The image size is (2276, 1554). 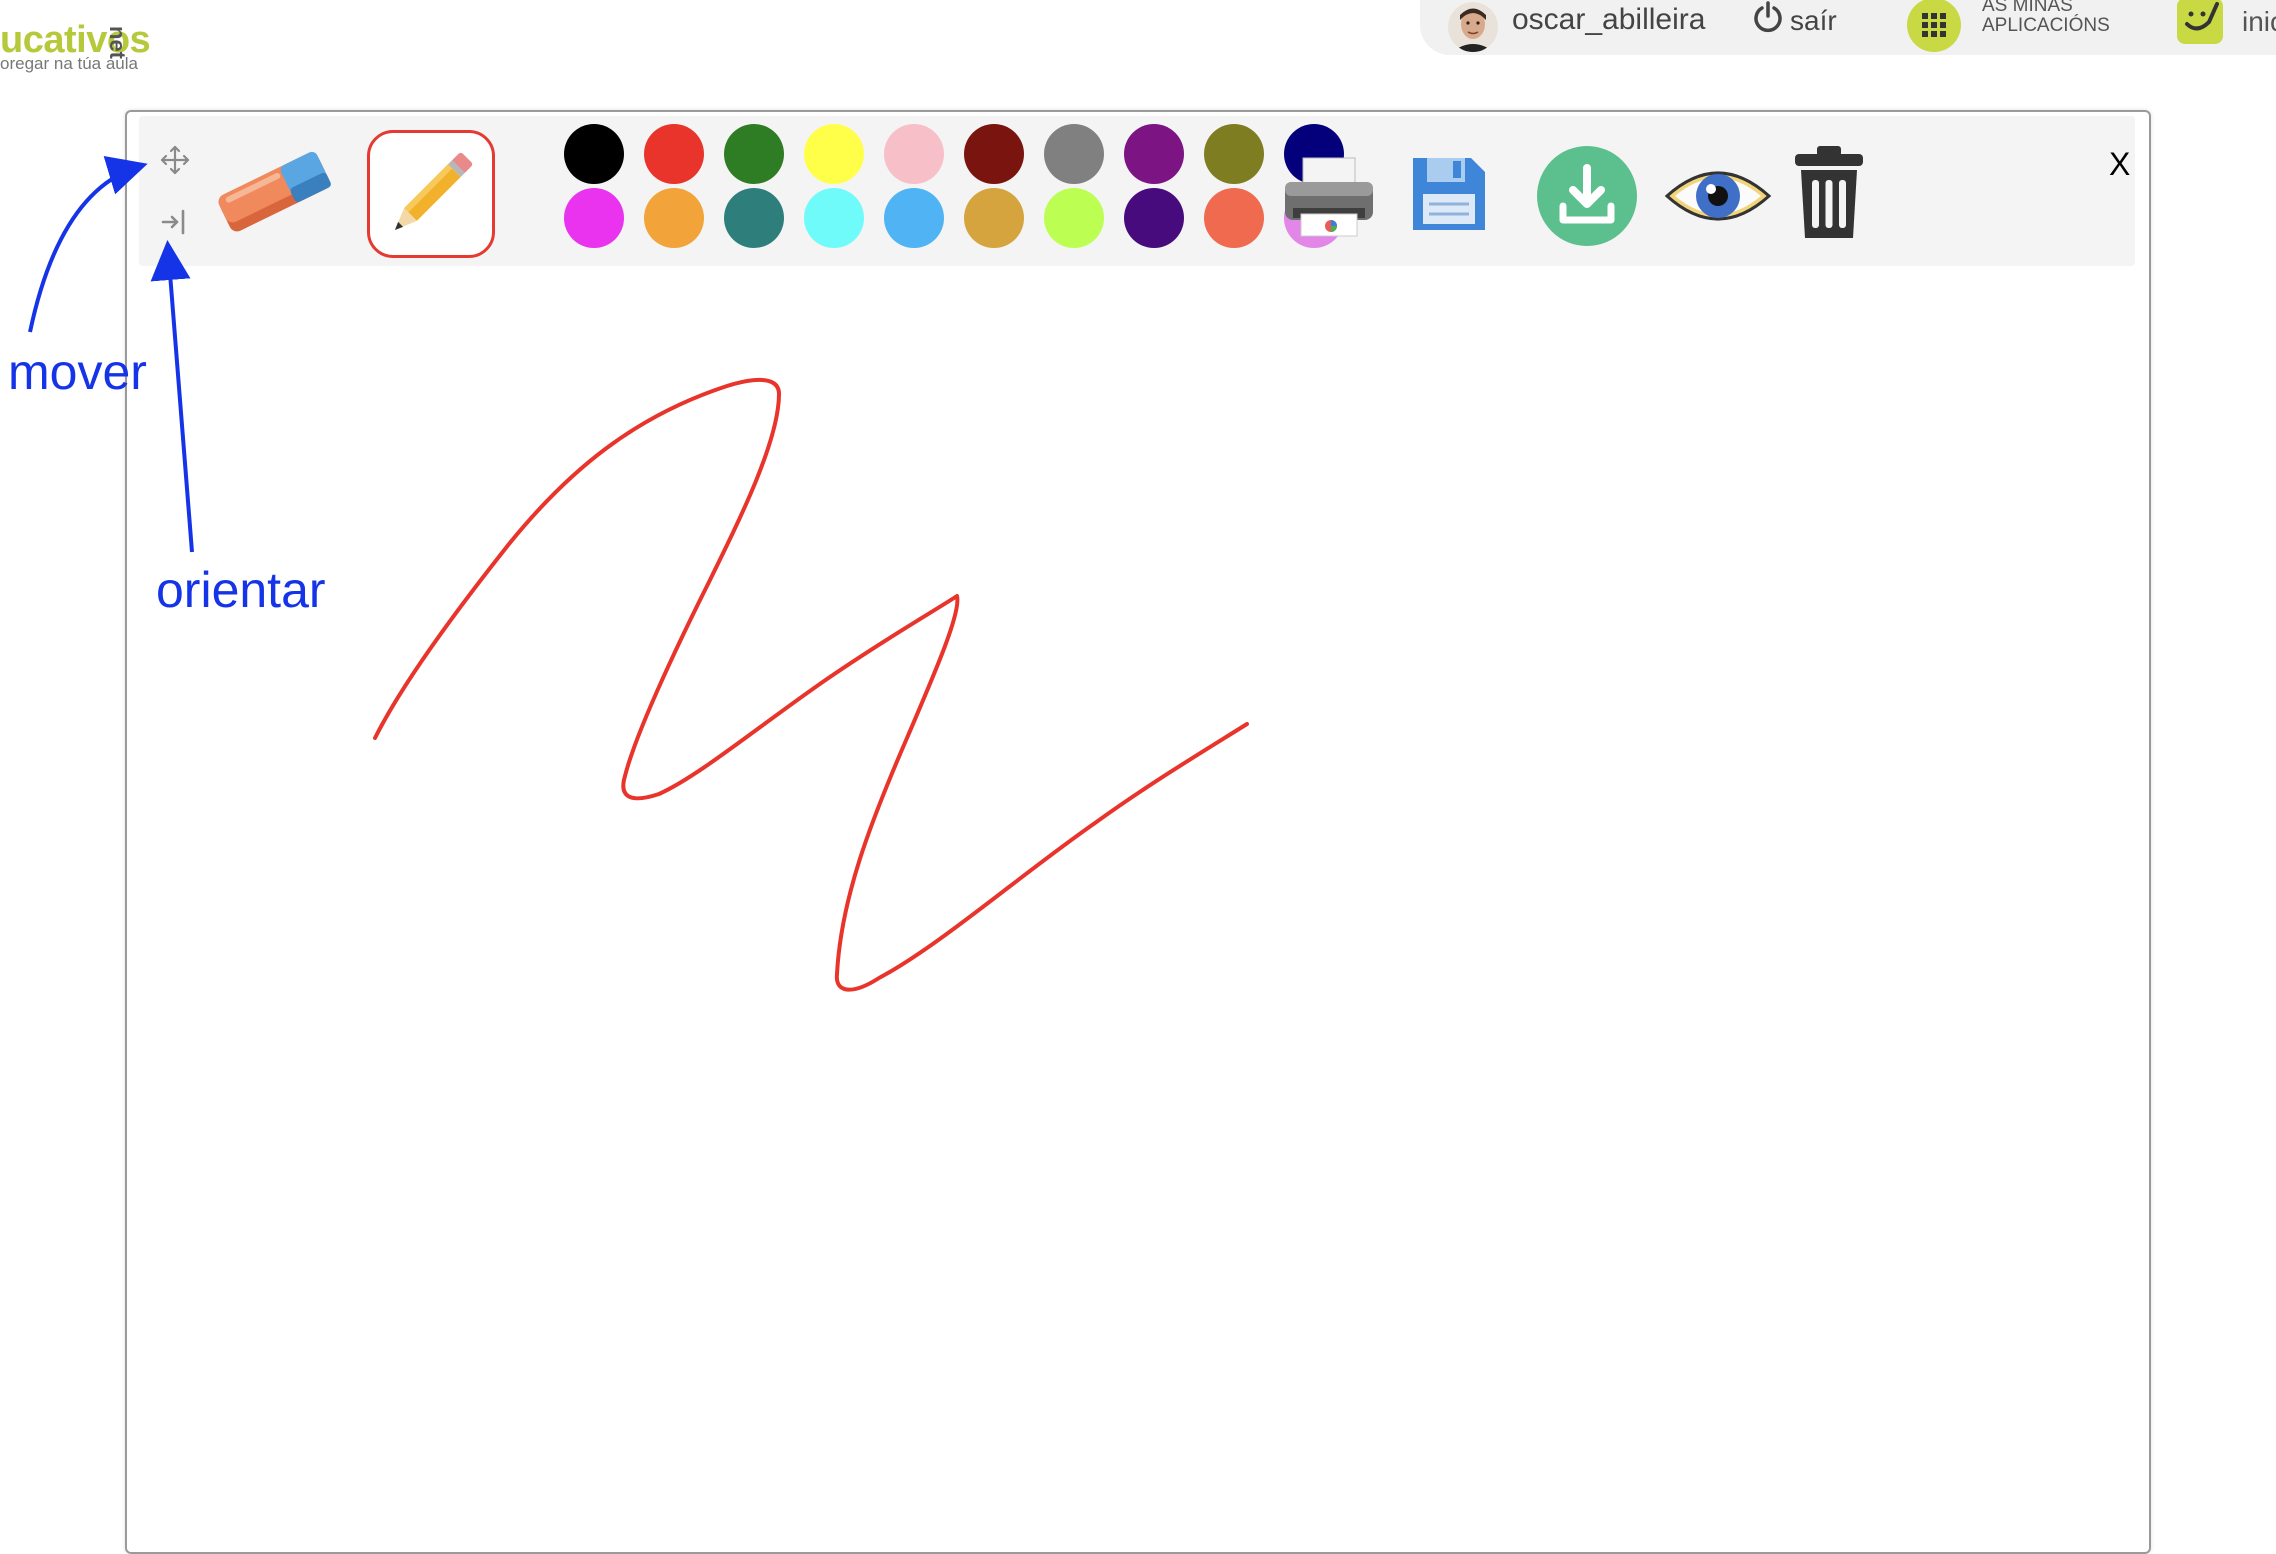 I want to click on annotation-arrows, so click(x=111, y=354).